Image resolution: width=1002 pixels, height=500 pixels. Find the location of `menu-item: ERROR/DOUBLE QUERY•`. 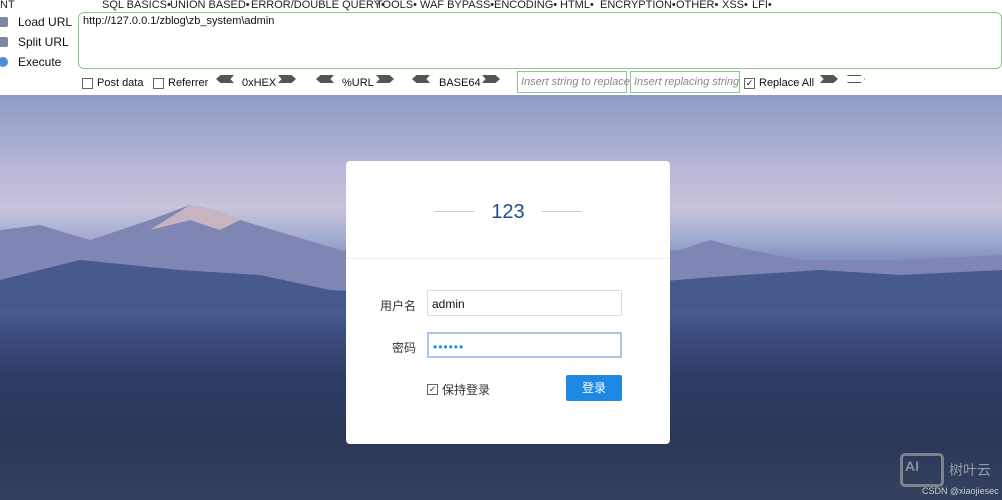

menu-item: ERROR/DOUBLE QUERY• is located at coordinates (318, 5).